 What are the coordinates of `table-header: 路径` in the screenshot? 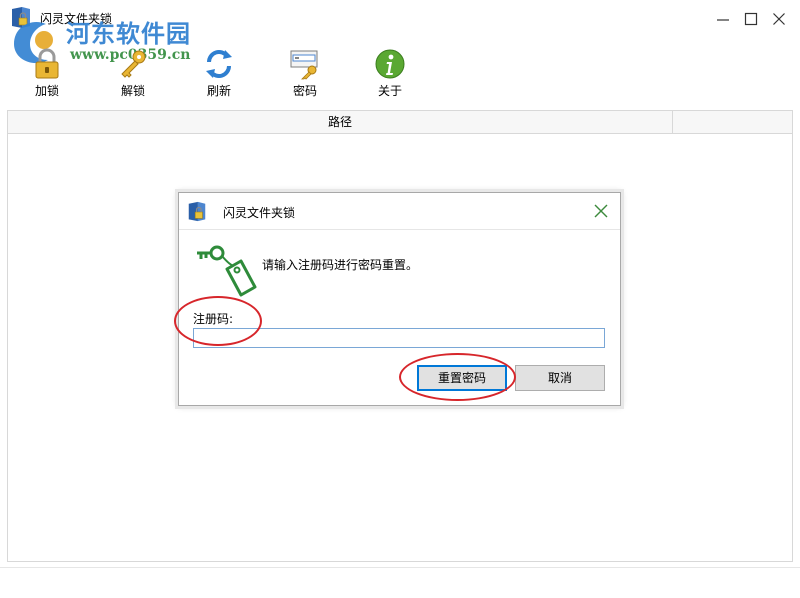 It's located at (400, 122).